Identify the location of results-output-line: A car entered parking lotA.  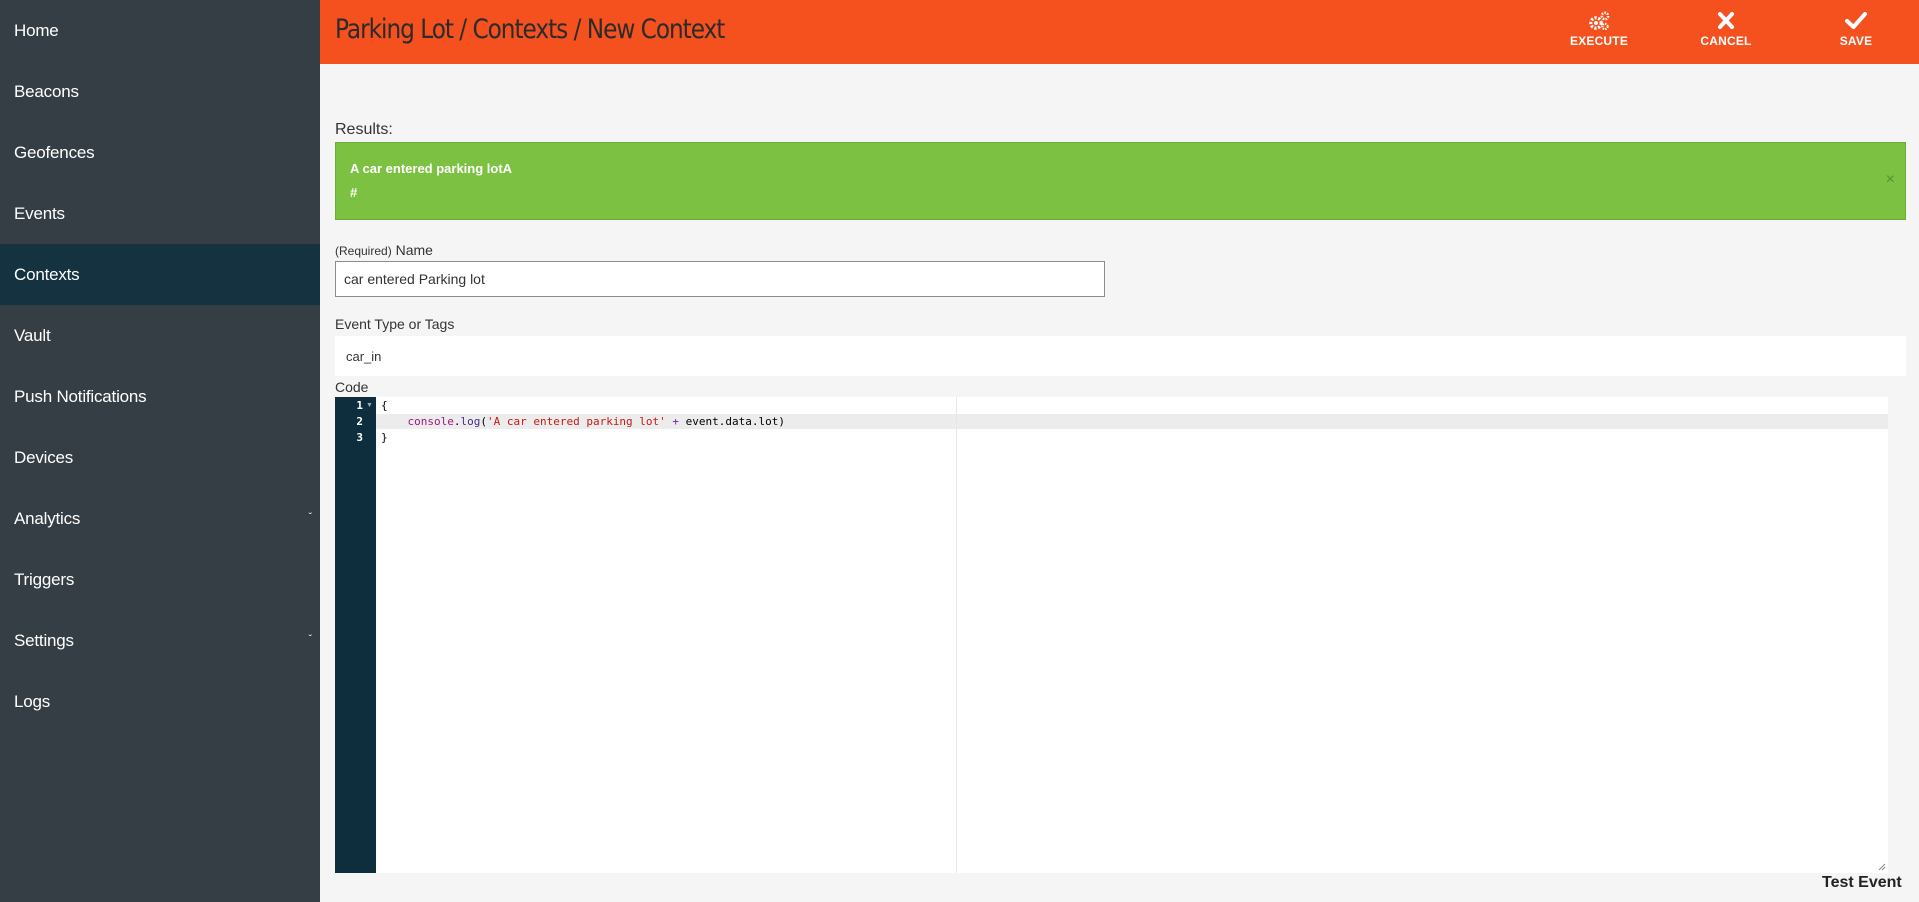
(431, 168).